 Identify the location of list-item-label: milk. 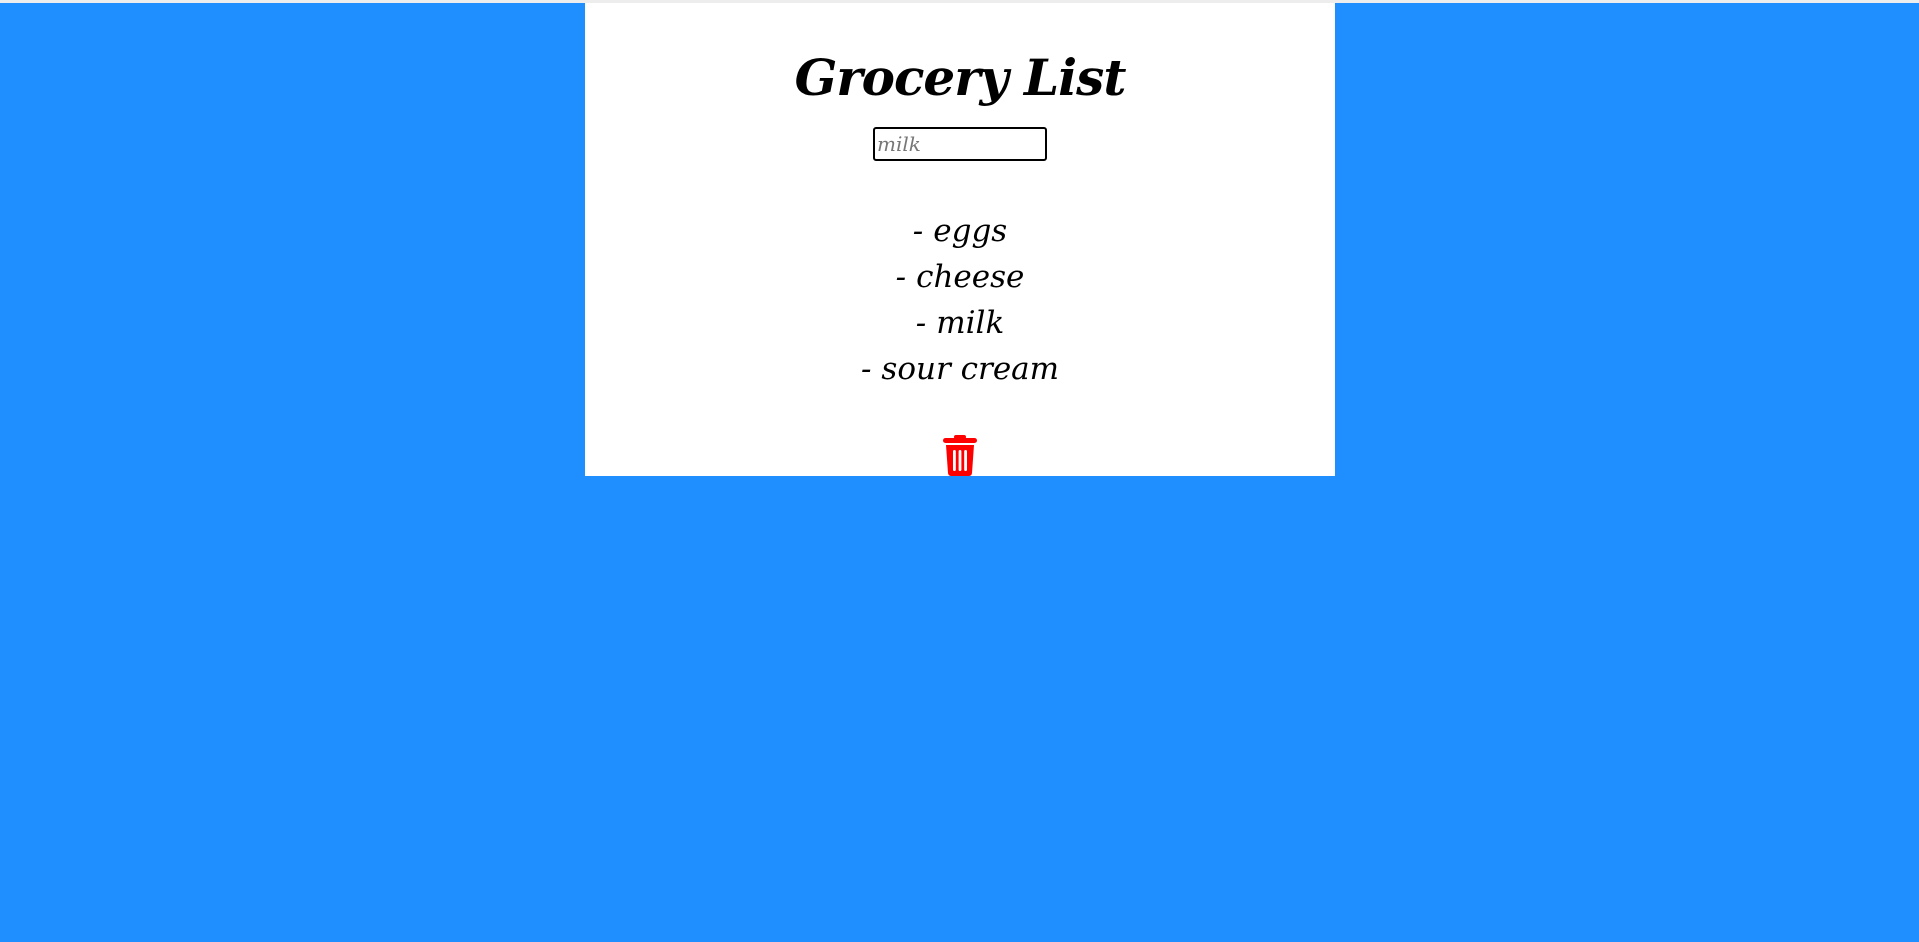
(970, 323).